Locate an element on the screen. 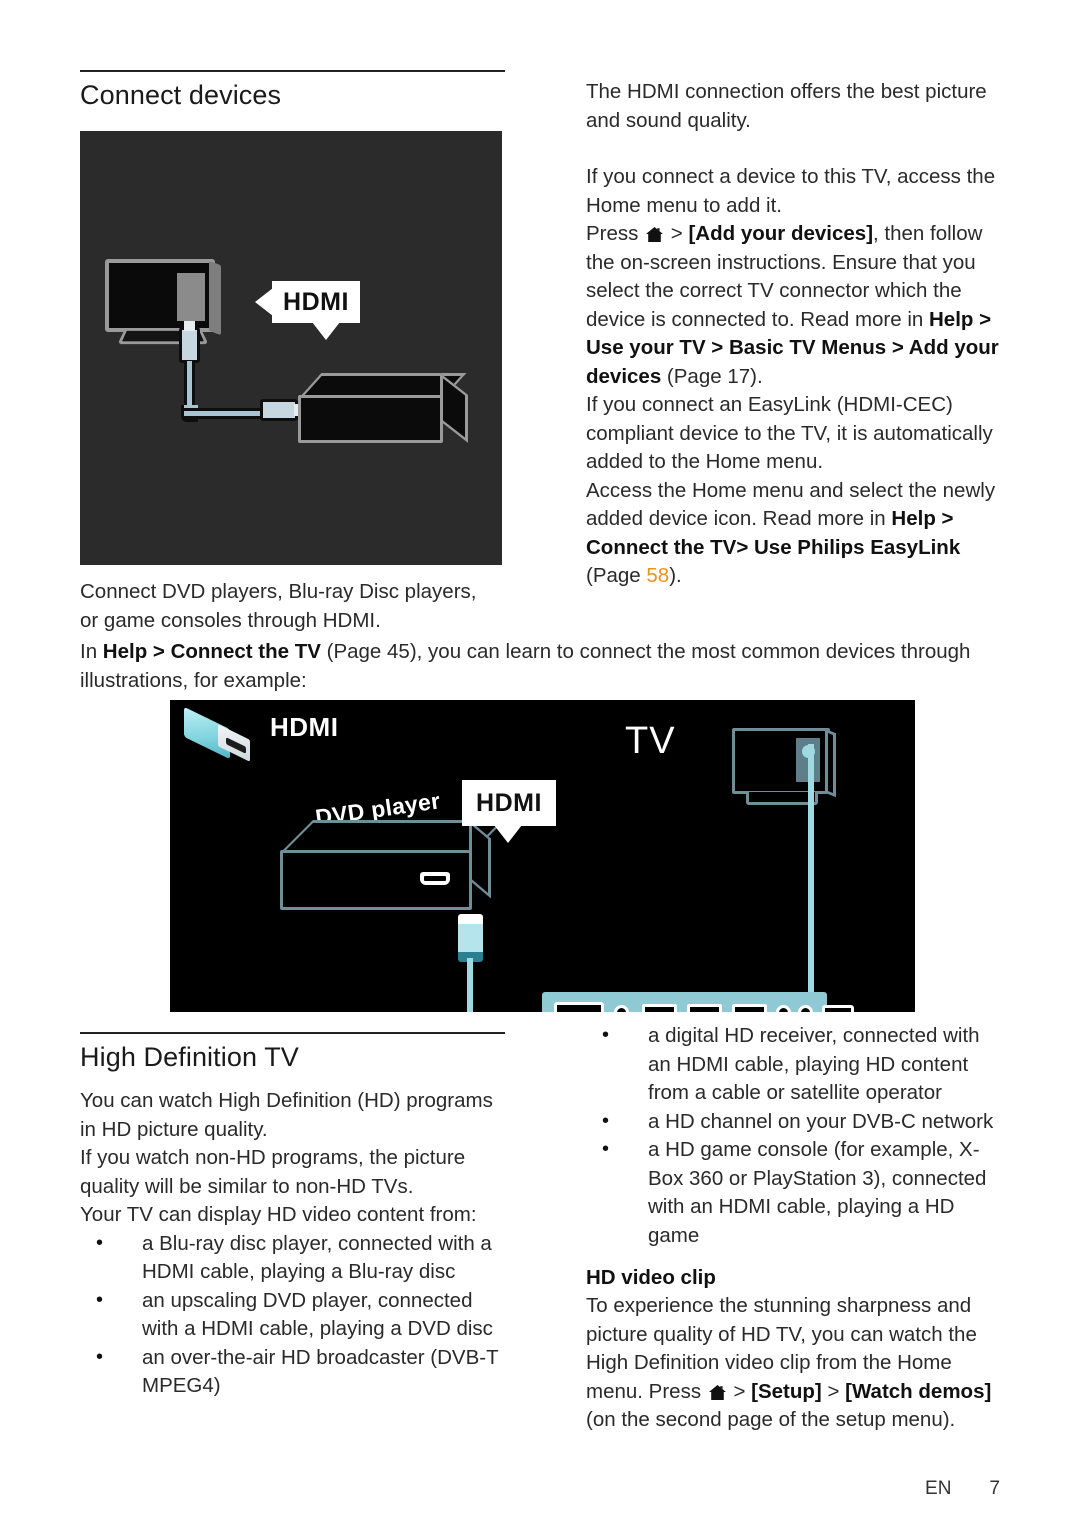 This screenshot has height=1532, width=1080. tv-connector-area is located at coordinates (191, 297).